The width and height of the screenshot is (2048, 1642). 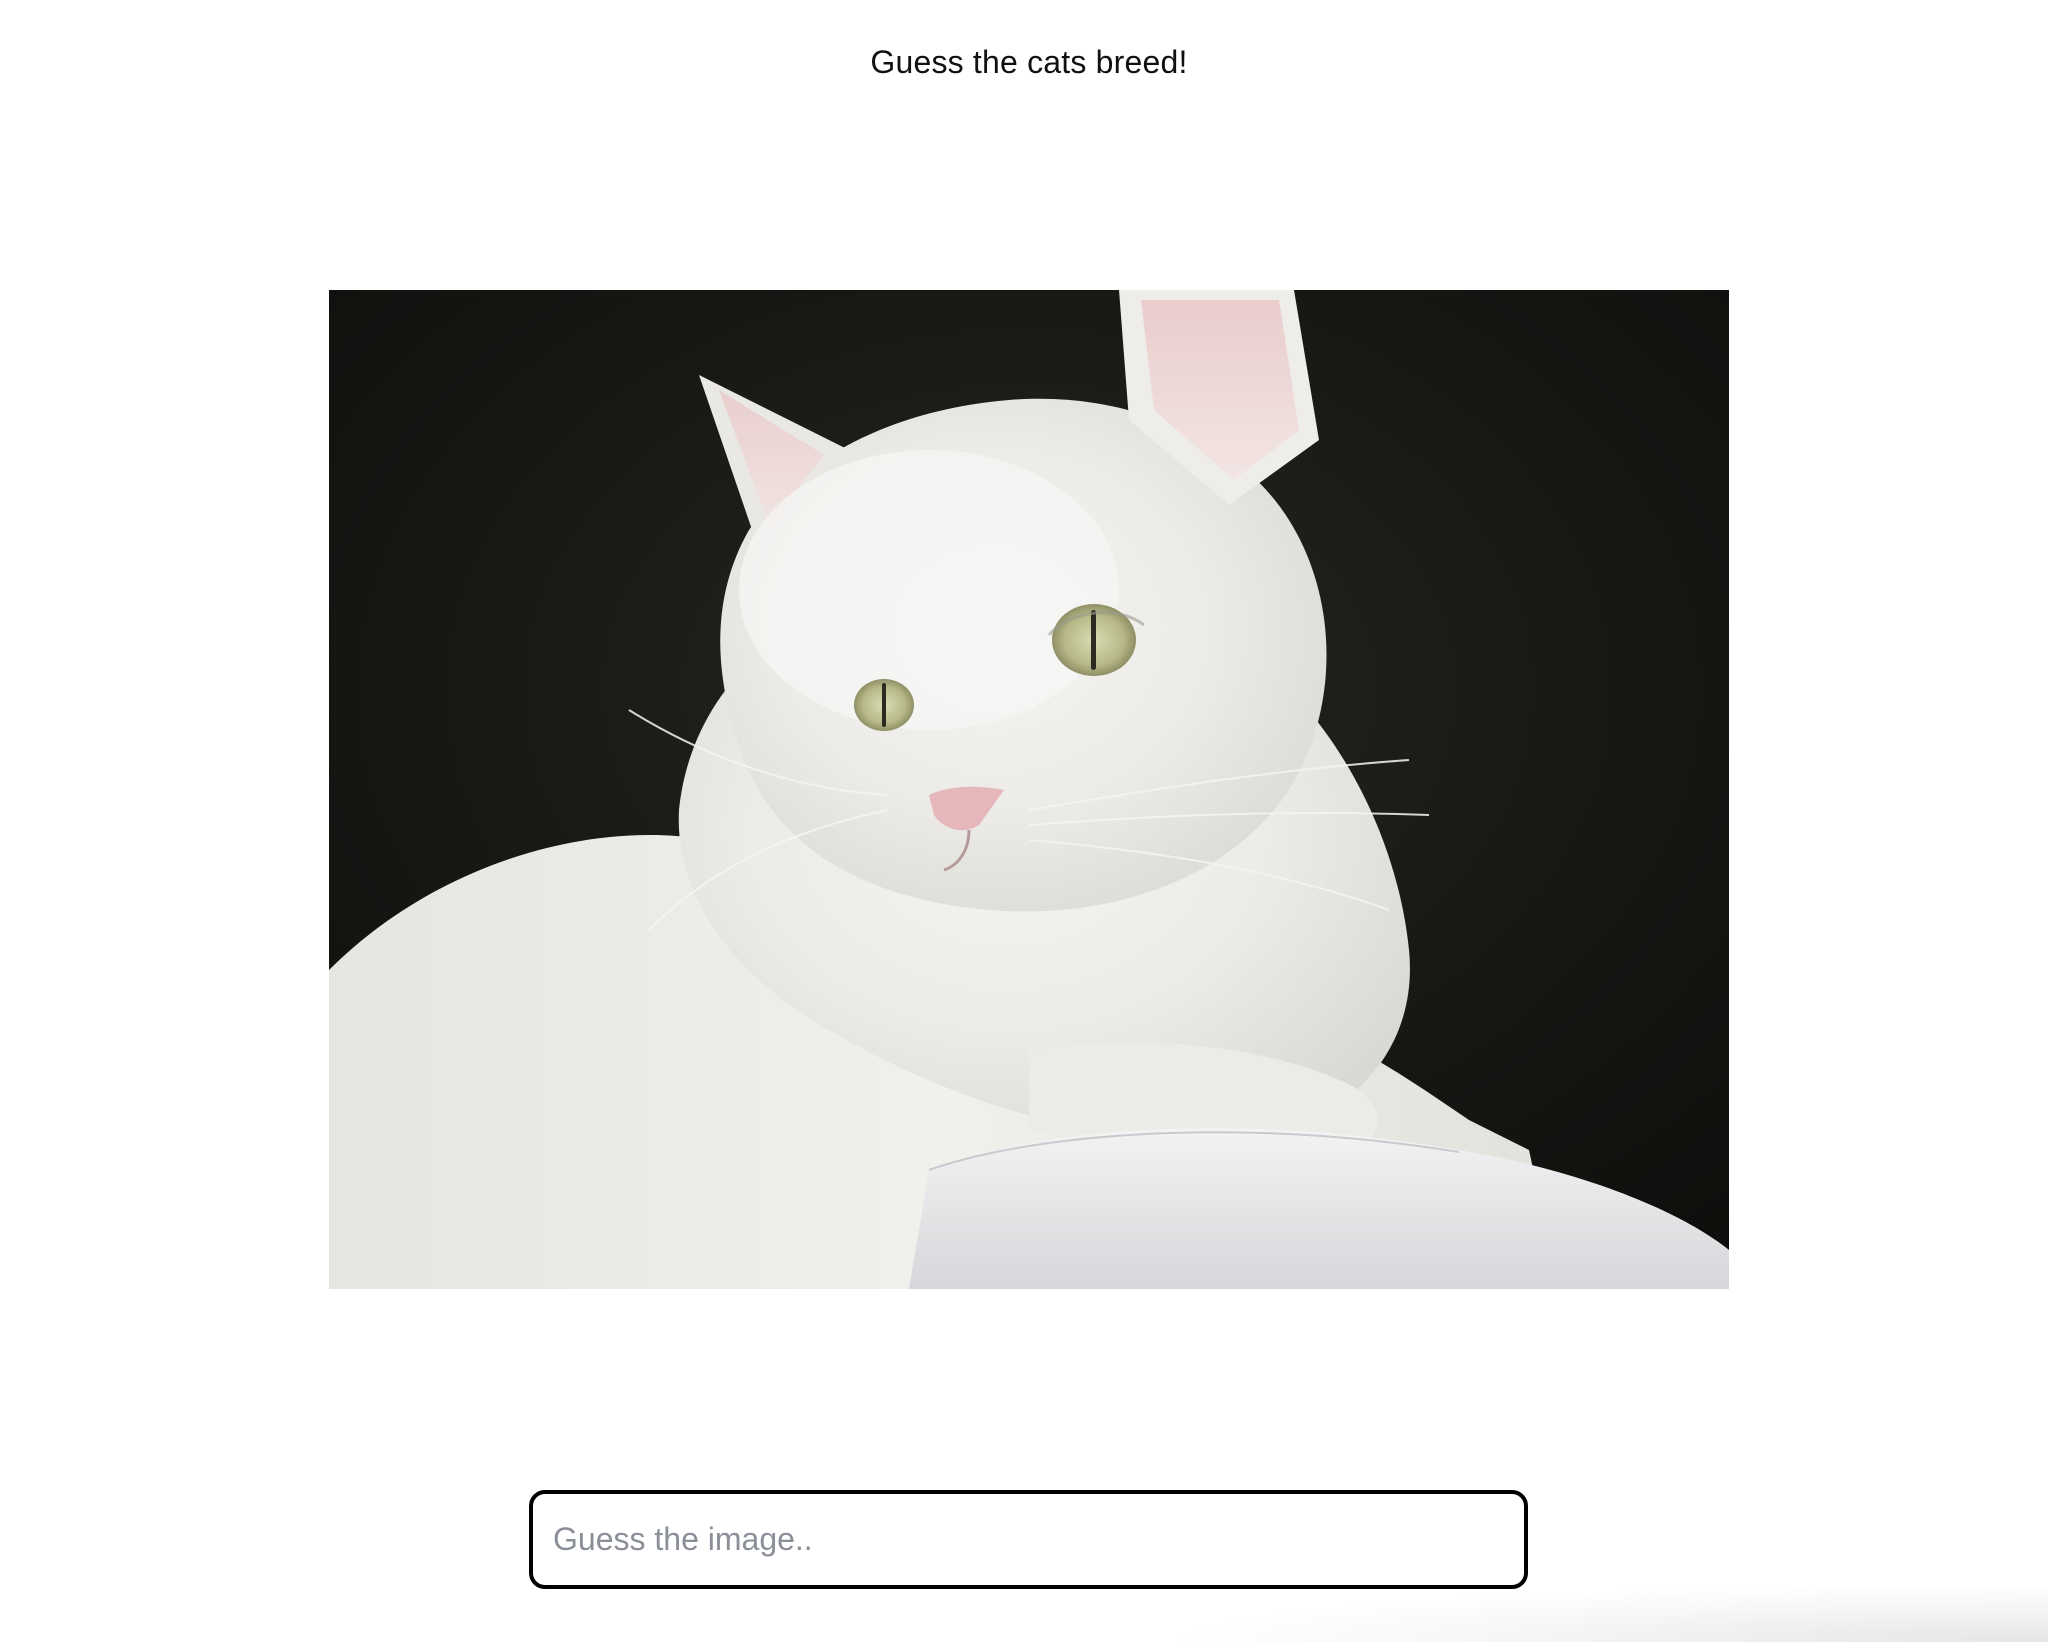 I want to click on page-title: Guess the cats breed!, so click(x=1029, y=62).